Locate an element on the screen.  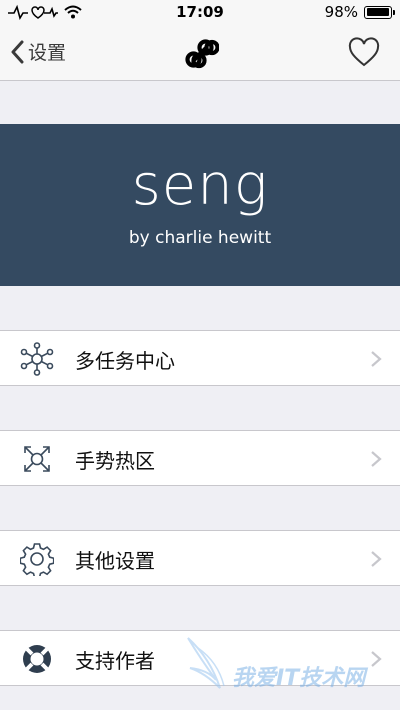
back-button: 设置 is located at coordinates (38, 51).